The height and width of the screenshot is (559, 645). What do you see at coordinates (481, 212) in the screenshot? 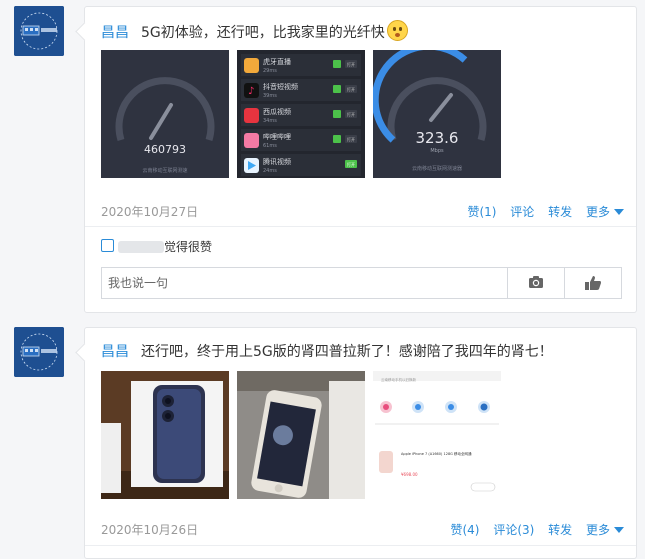
I see `like-button: 赞(1)` at bounding box center [481, 212].